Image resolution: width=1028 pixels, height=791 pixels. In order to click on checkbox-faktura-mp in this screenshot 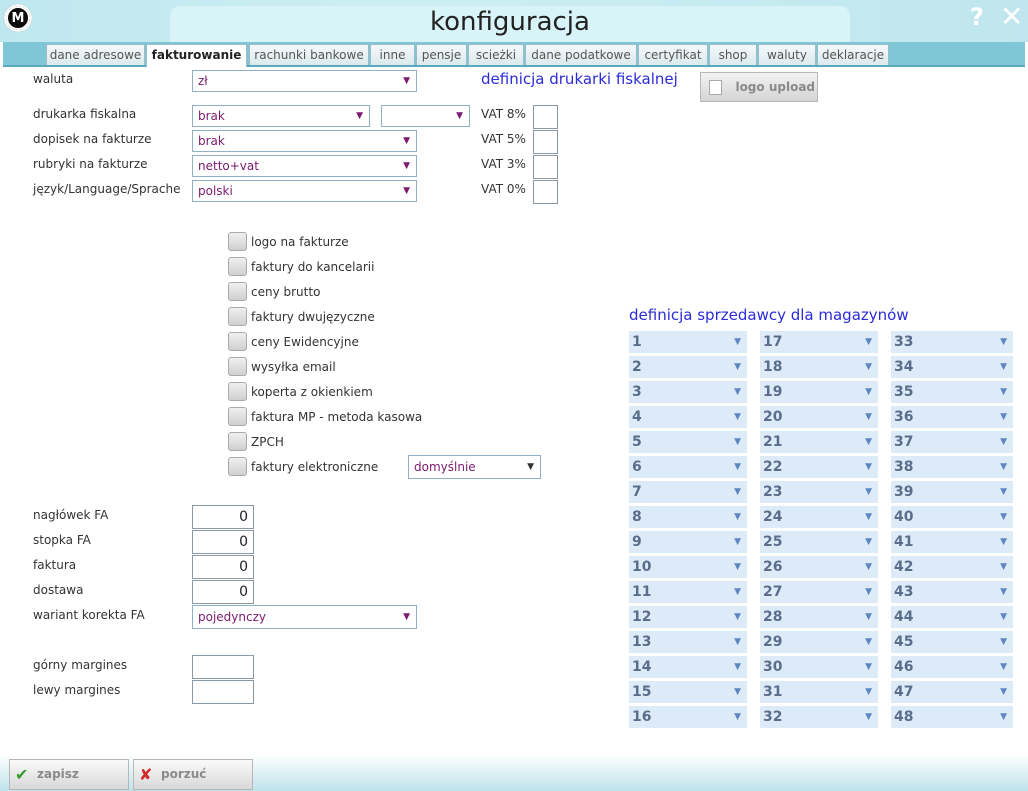, I will do `click(237, 416)`.